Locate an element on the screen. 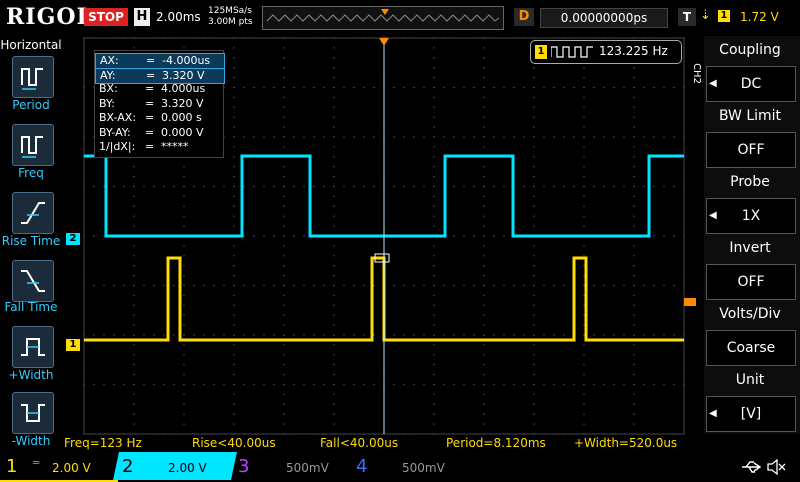 Image resolution: width=800 pixels, height=482 pixels. run-stop-indicator: STOP is located at coordinates (106, 17).